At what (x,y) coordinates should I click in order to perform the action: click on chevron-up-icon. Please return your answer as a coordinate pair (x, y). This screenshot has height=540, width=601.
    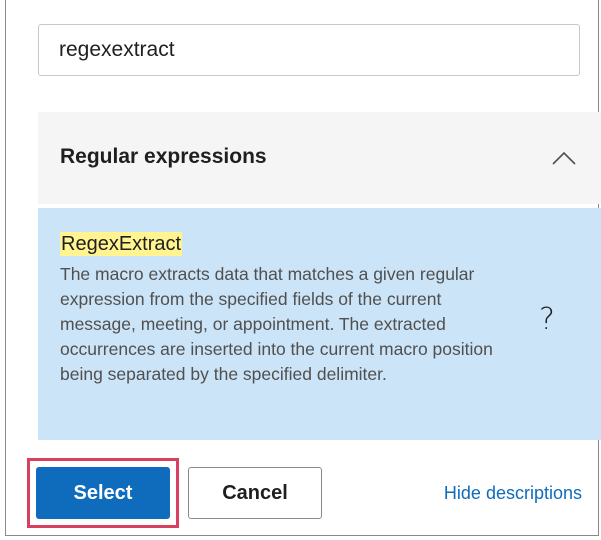
    Looking at the image, I should click on (564, 158).